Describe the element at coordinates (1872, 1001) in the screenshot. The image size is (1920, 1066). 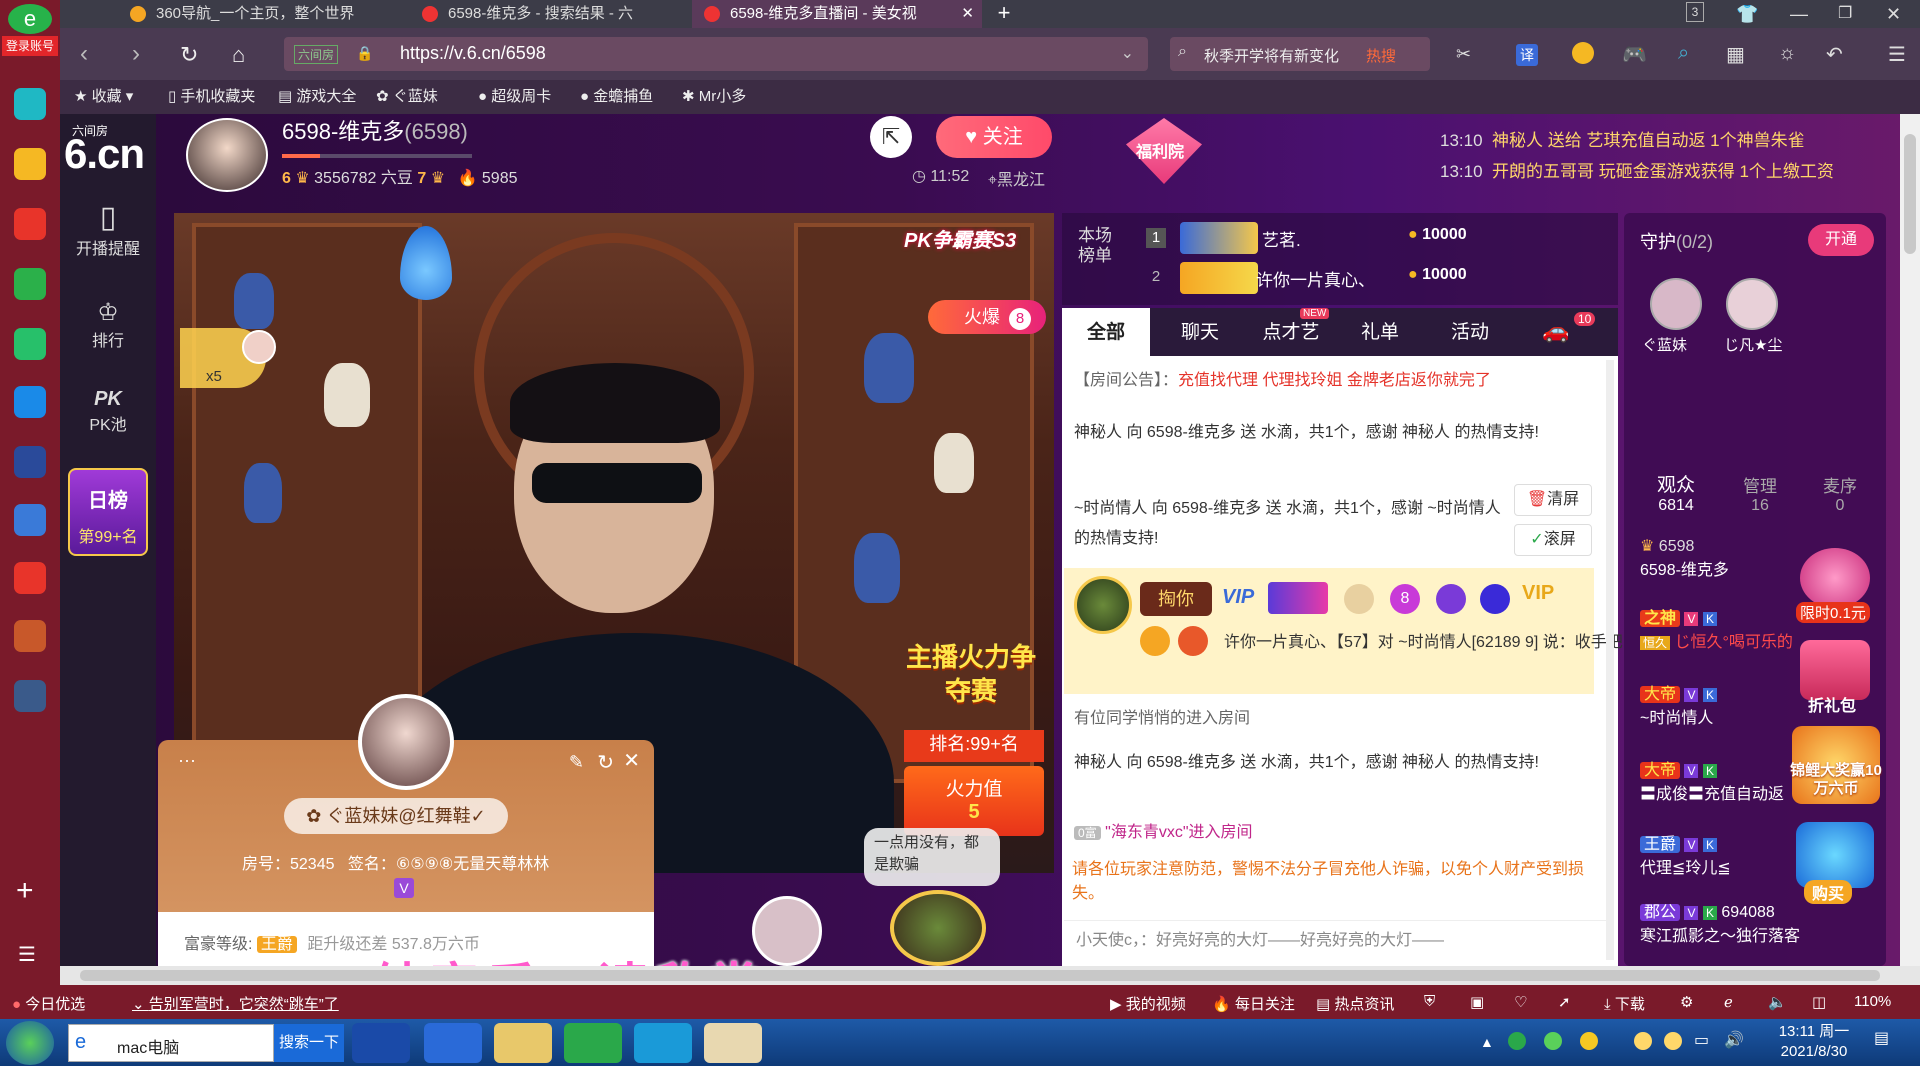
I see `zoom-level: 110%` at that location.